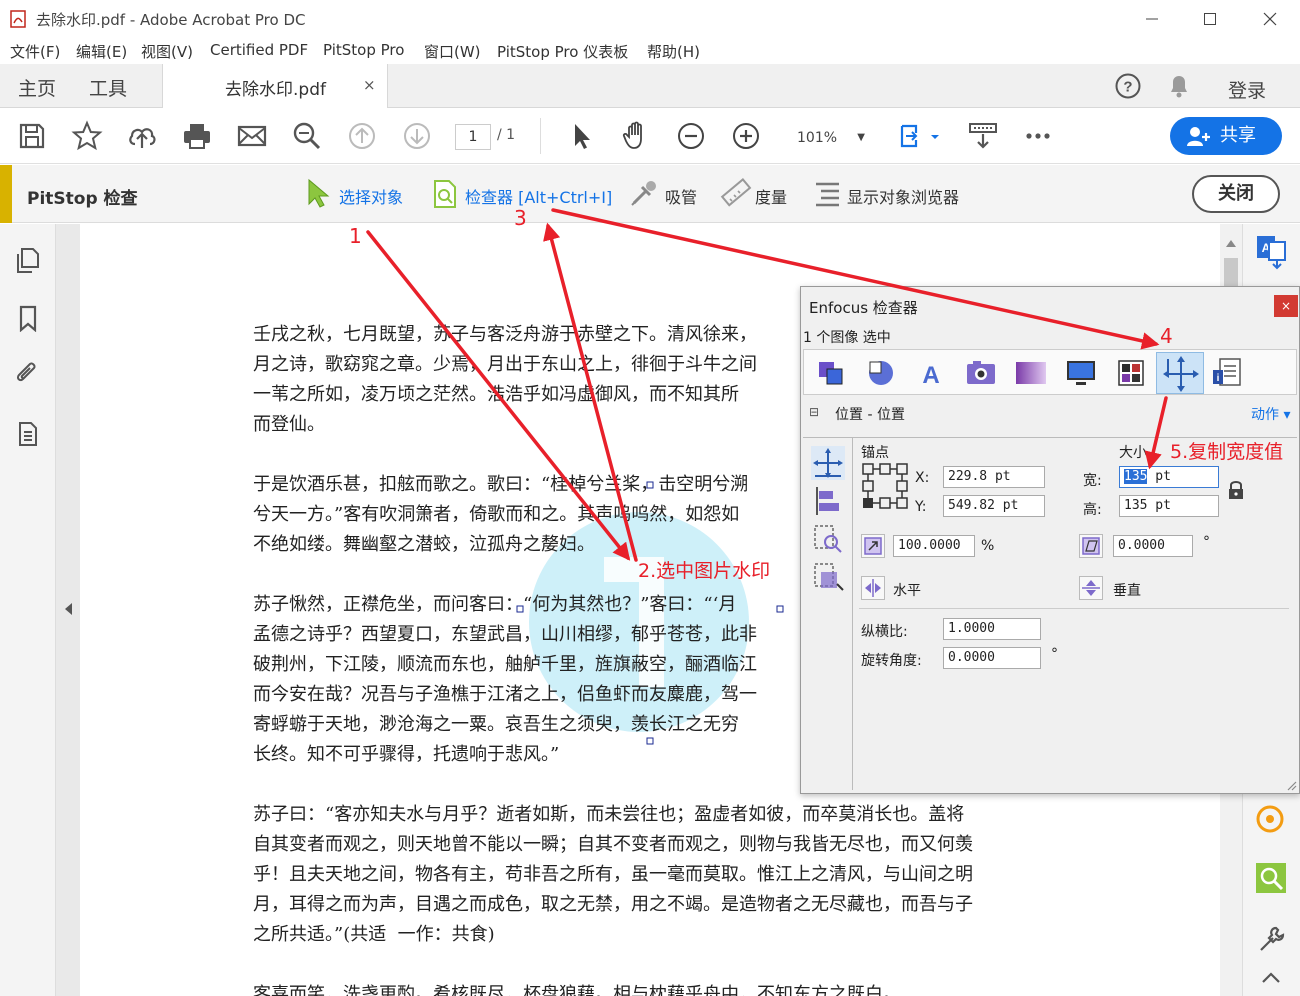  What do you see at coordinates (828, 577) in the screenshot?
I see `transform-subtab-icon` at bounding box center [828, 577].